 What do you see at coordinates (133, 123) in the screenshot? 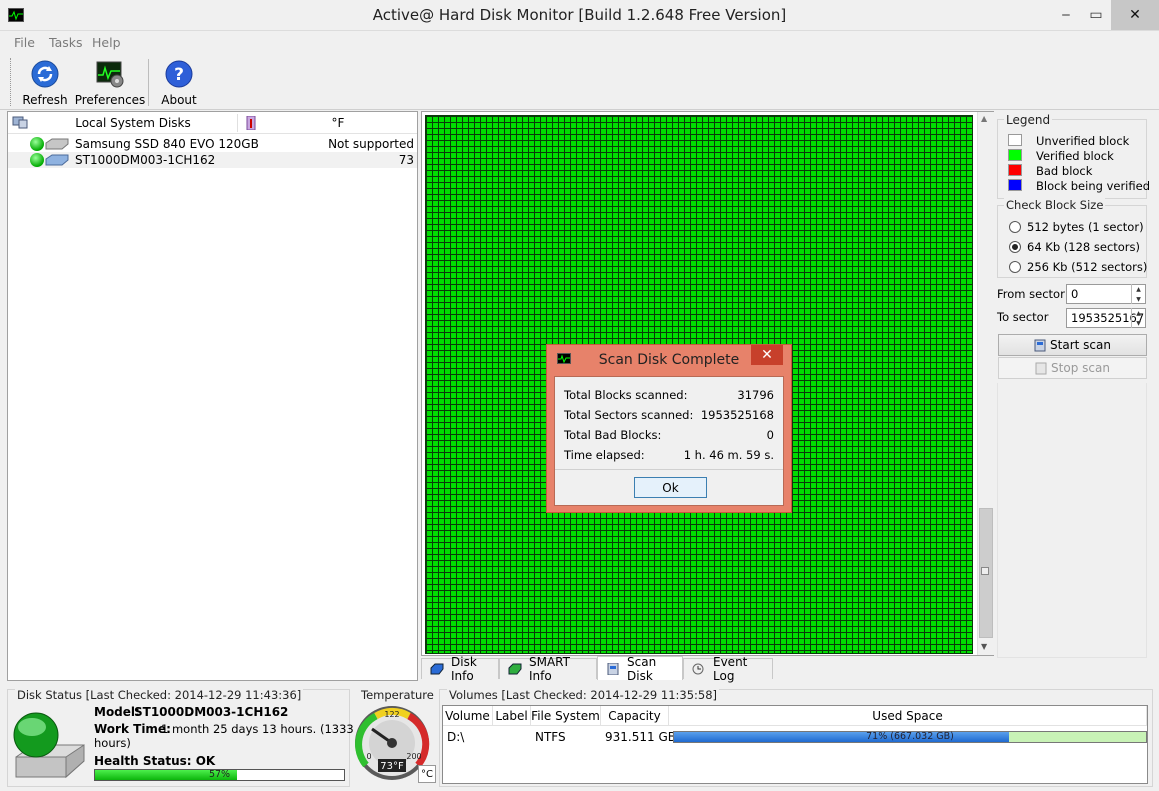
I see `column-disk-name: Local System Disks` at bounding box center [133, 123].